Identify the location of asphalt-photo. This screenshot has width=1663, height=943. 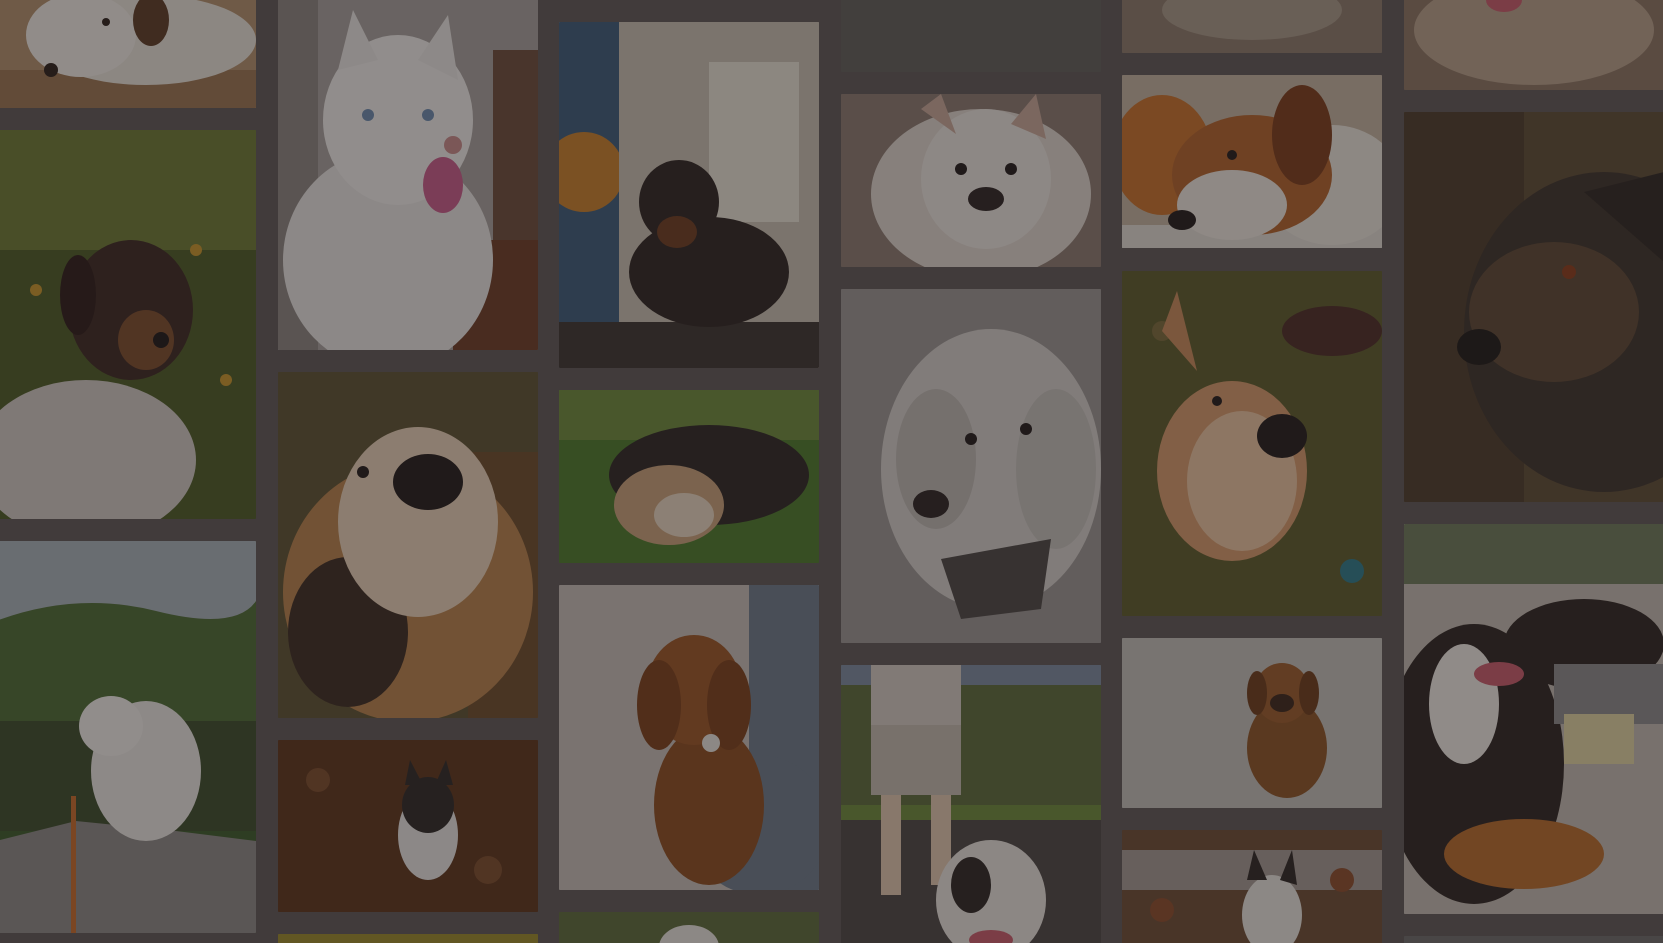
(971, 36).